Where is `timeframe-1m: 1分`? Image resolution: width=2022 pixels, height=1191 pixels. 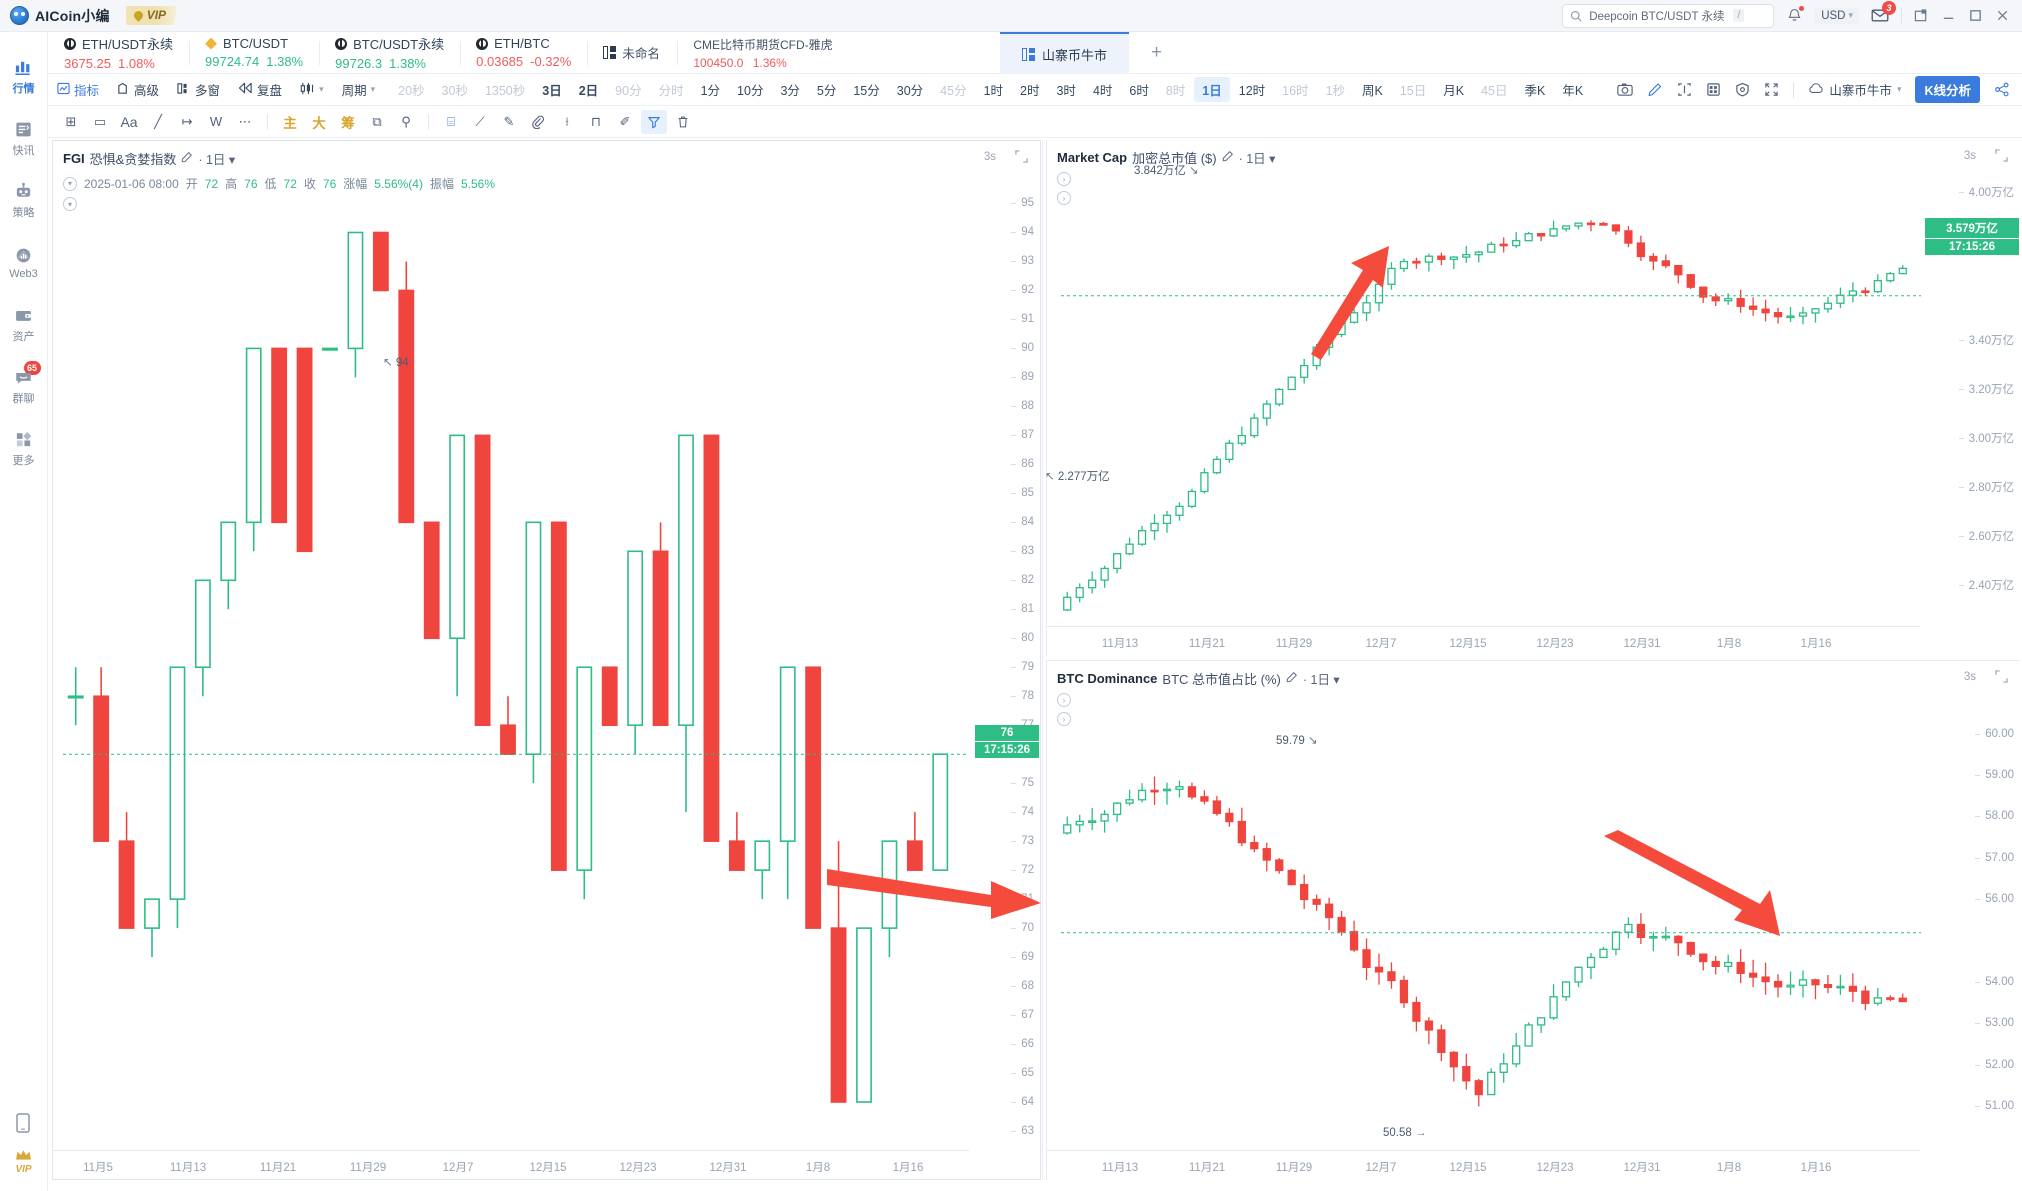
timeframe-1m: 1分 is located at coordinates (710, 89).